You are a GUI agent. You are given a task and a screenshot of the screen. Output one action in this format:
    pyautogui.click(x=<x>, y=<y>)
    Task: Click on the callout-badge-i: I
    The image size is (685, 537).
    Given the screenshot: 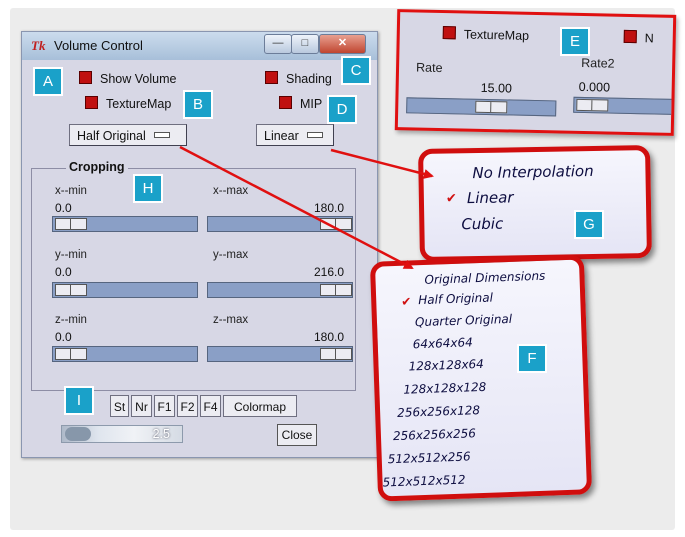 What is the action you would take?
    pyautogui.click(x=79, y=400)
    